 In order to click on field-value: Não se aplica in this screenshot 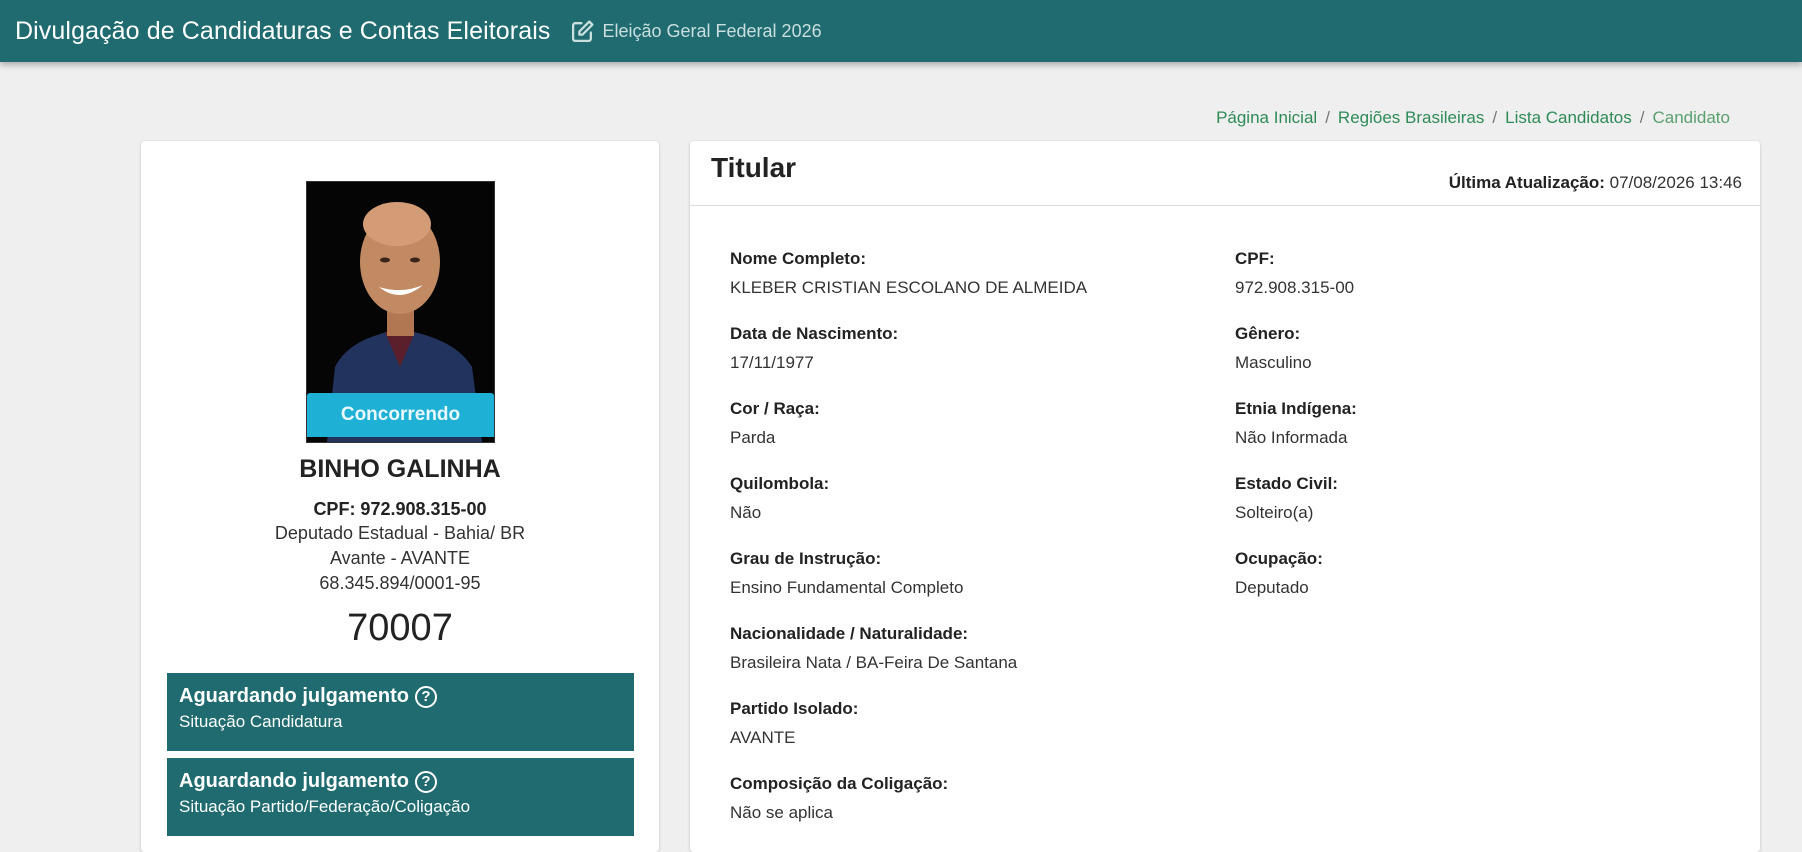, I will do `click(782, 812)`.